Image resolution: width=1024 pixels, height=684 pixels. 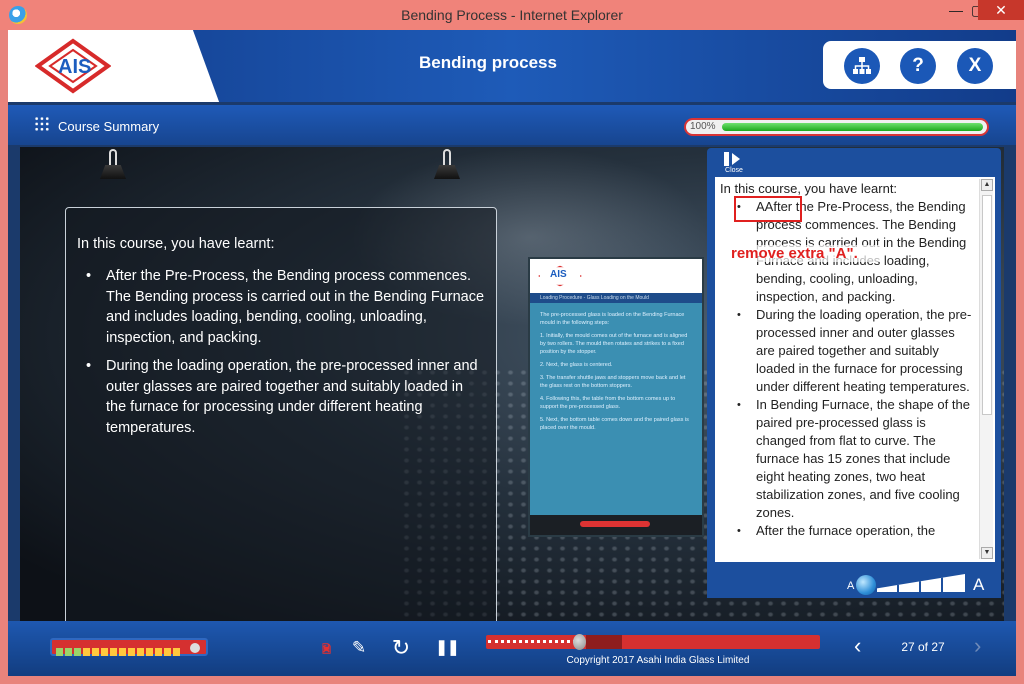 I want to click on transcript-close-button: Close, so click(x=734, y=163).